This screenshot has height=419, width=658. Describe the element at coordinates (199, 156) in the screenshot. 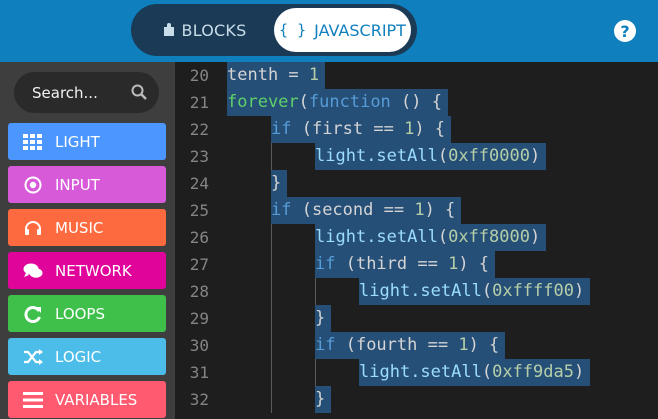

I see `line-number: 23` at that location.